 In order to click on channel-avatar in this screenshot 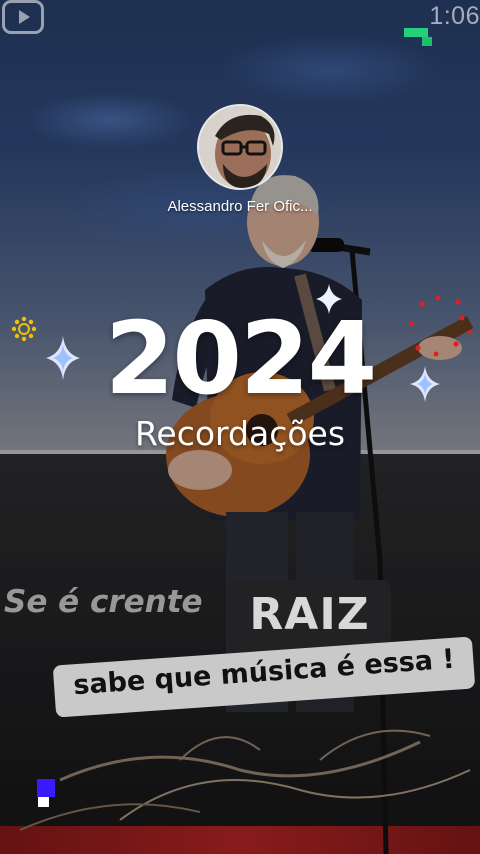, I will do `click(240, 147)`.